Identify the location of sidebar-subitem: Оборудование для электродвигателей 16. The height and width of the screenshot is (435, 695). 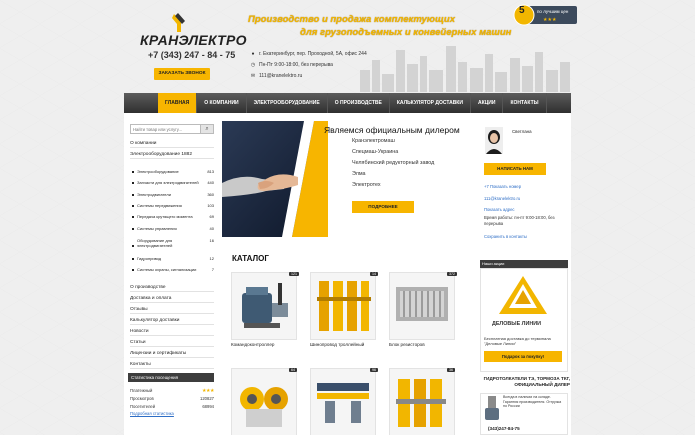
(173, 243).